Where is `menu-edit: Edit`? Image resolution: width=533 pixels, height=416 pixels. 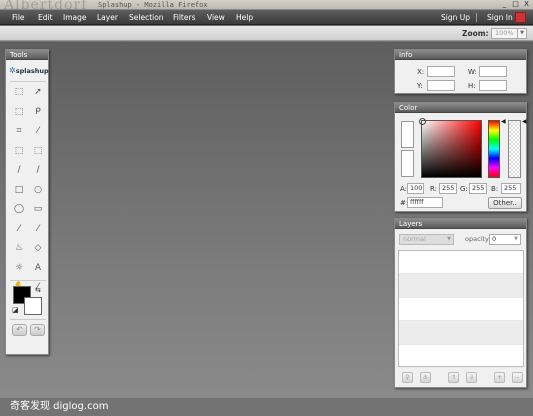 menu-edit: Edit is located at coordinates (45, 17).